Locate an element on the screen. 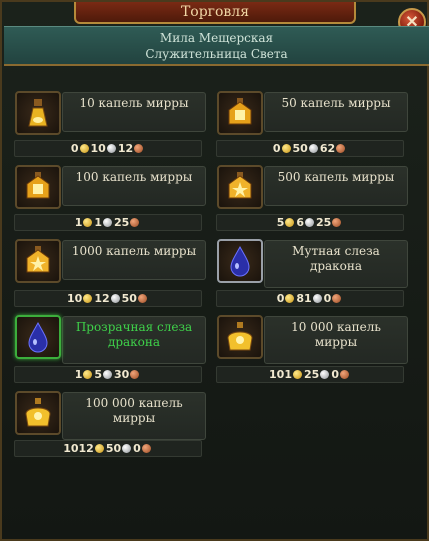 The image size is (429, 541). item-name: 10 000 капель мирры is located at coordinates (336, 334).